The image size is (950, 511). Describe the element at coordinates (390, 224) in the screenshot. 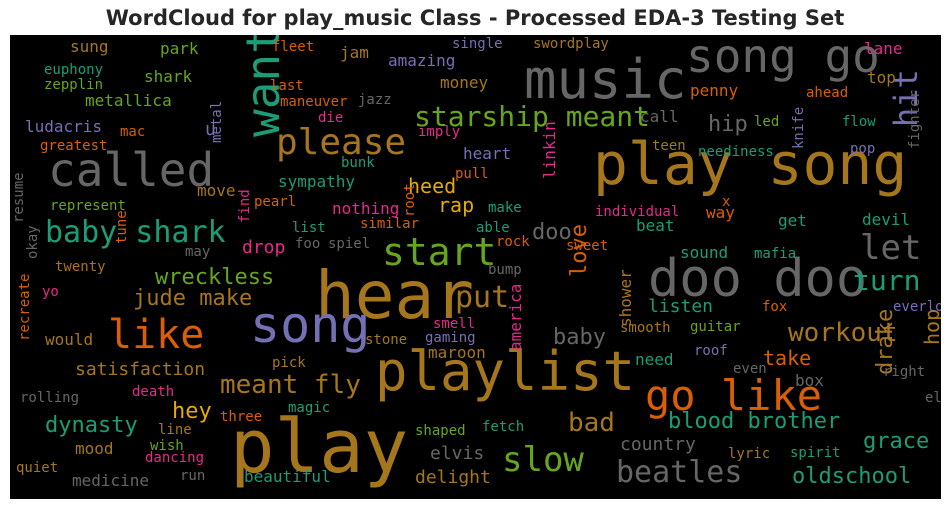

I see `word-similar: similar` at that location.